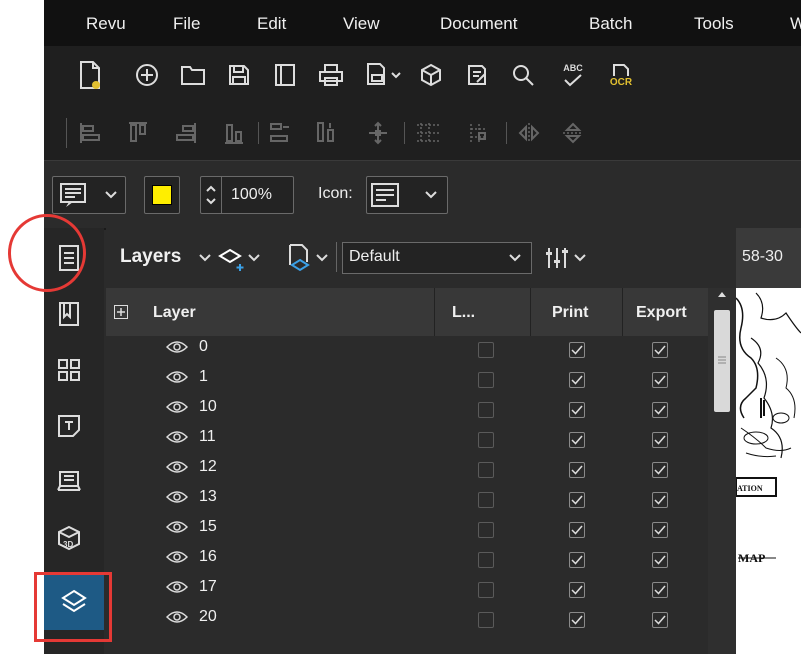  Describe the element at coordinates (722, 361) in the screenshot. I see `scrollbar-thumb` at that location.